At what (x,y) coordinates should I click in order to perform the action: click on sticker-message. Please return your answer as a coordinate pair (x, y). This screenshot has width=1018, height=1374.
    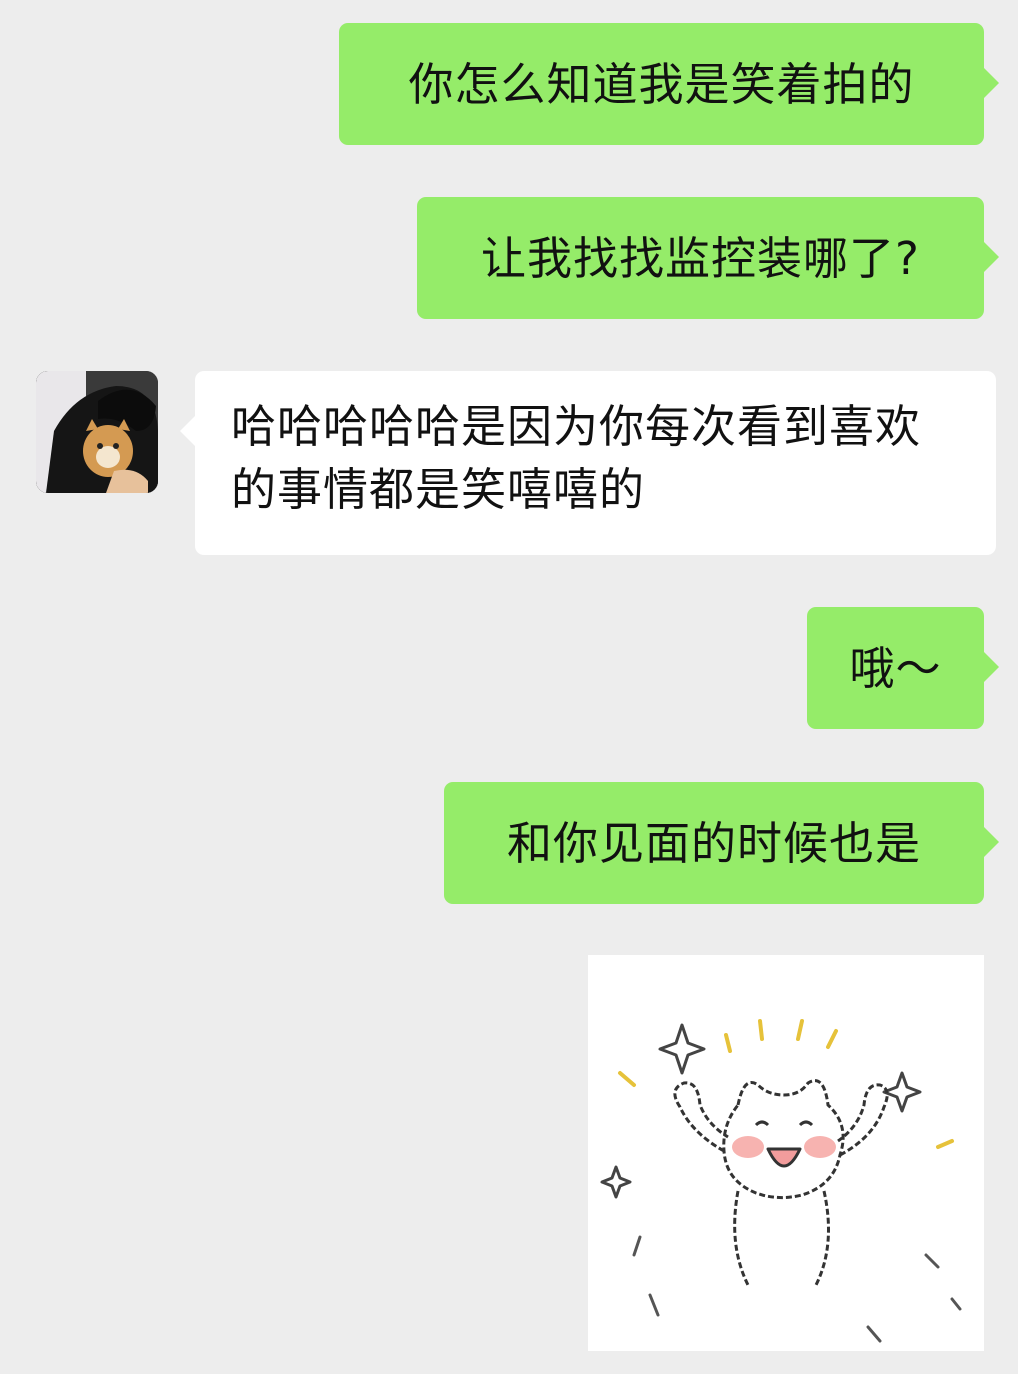
    Looking at the image, I should click on (786, 1153).